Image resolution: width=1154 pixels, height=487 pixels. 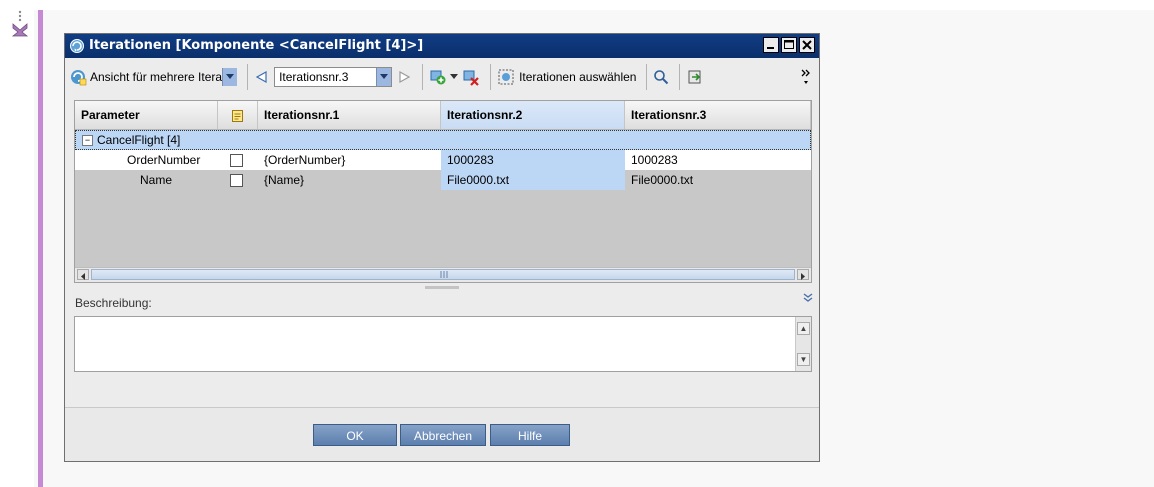 What do you see at coordinates (718, 180) in the screenshot?
I see `iteration-3-cell: File0000.txt` at bounding box center [718, 180].